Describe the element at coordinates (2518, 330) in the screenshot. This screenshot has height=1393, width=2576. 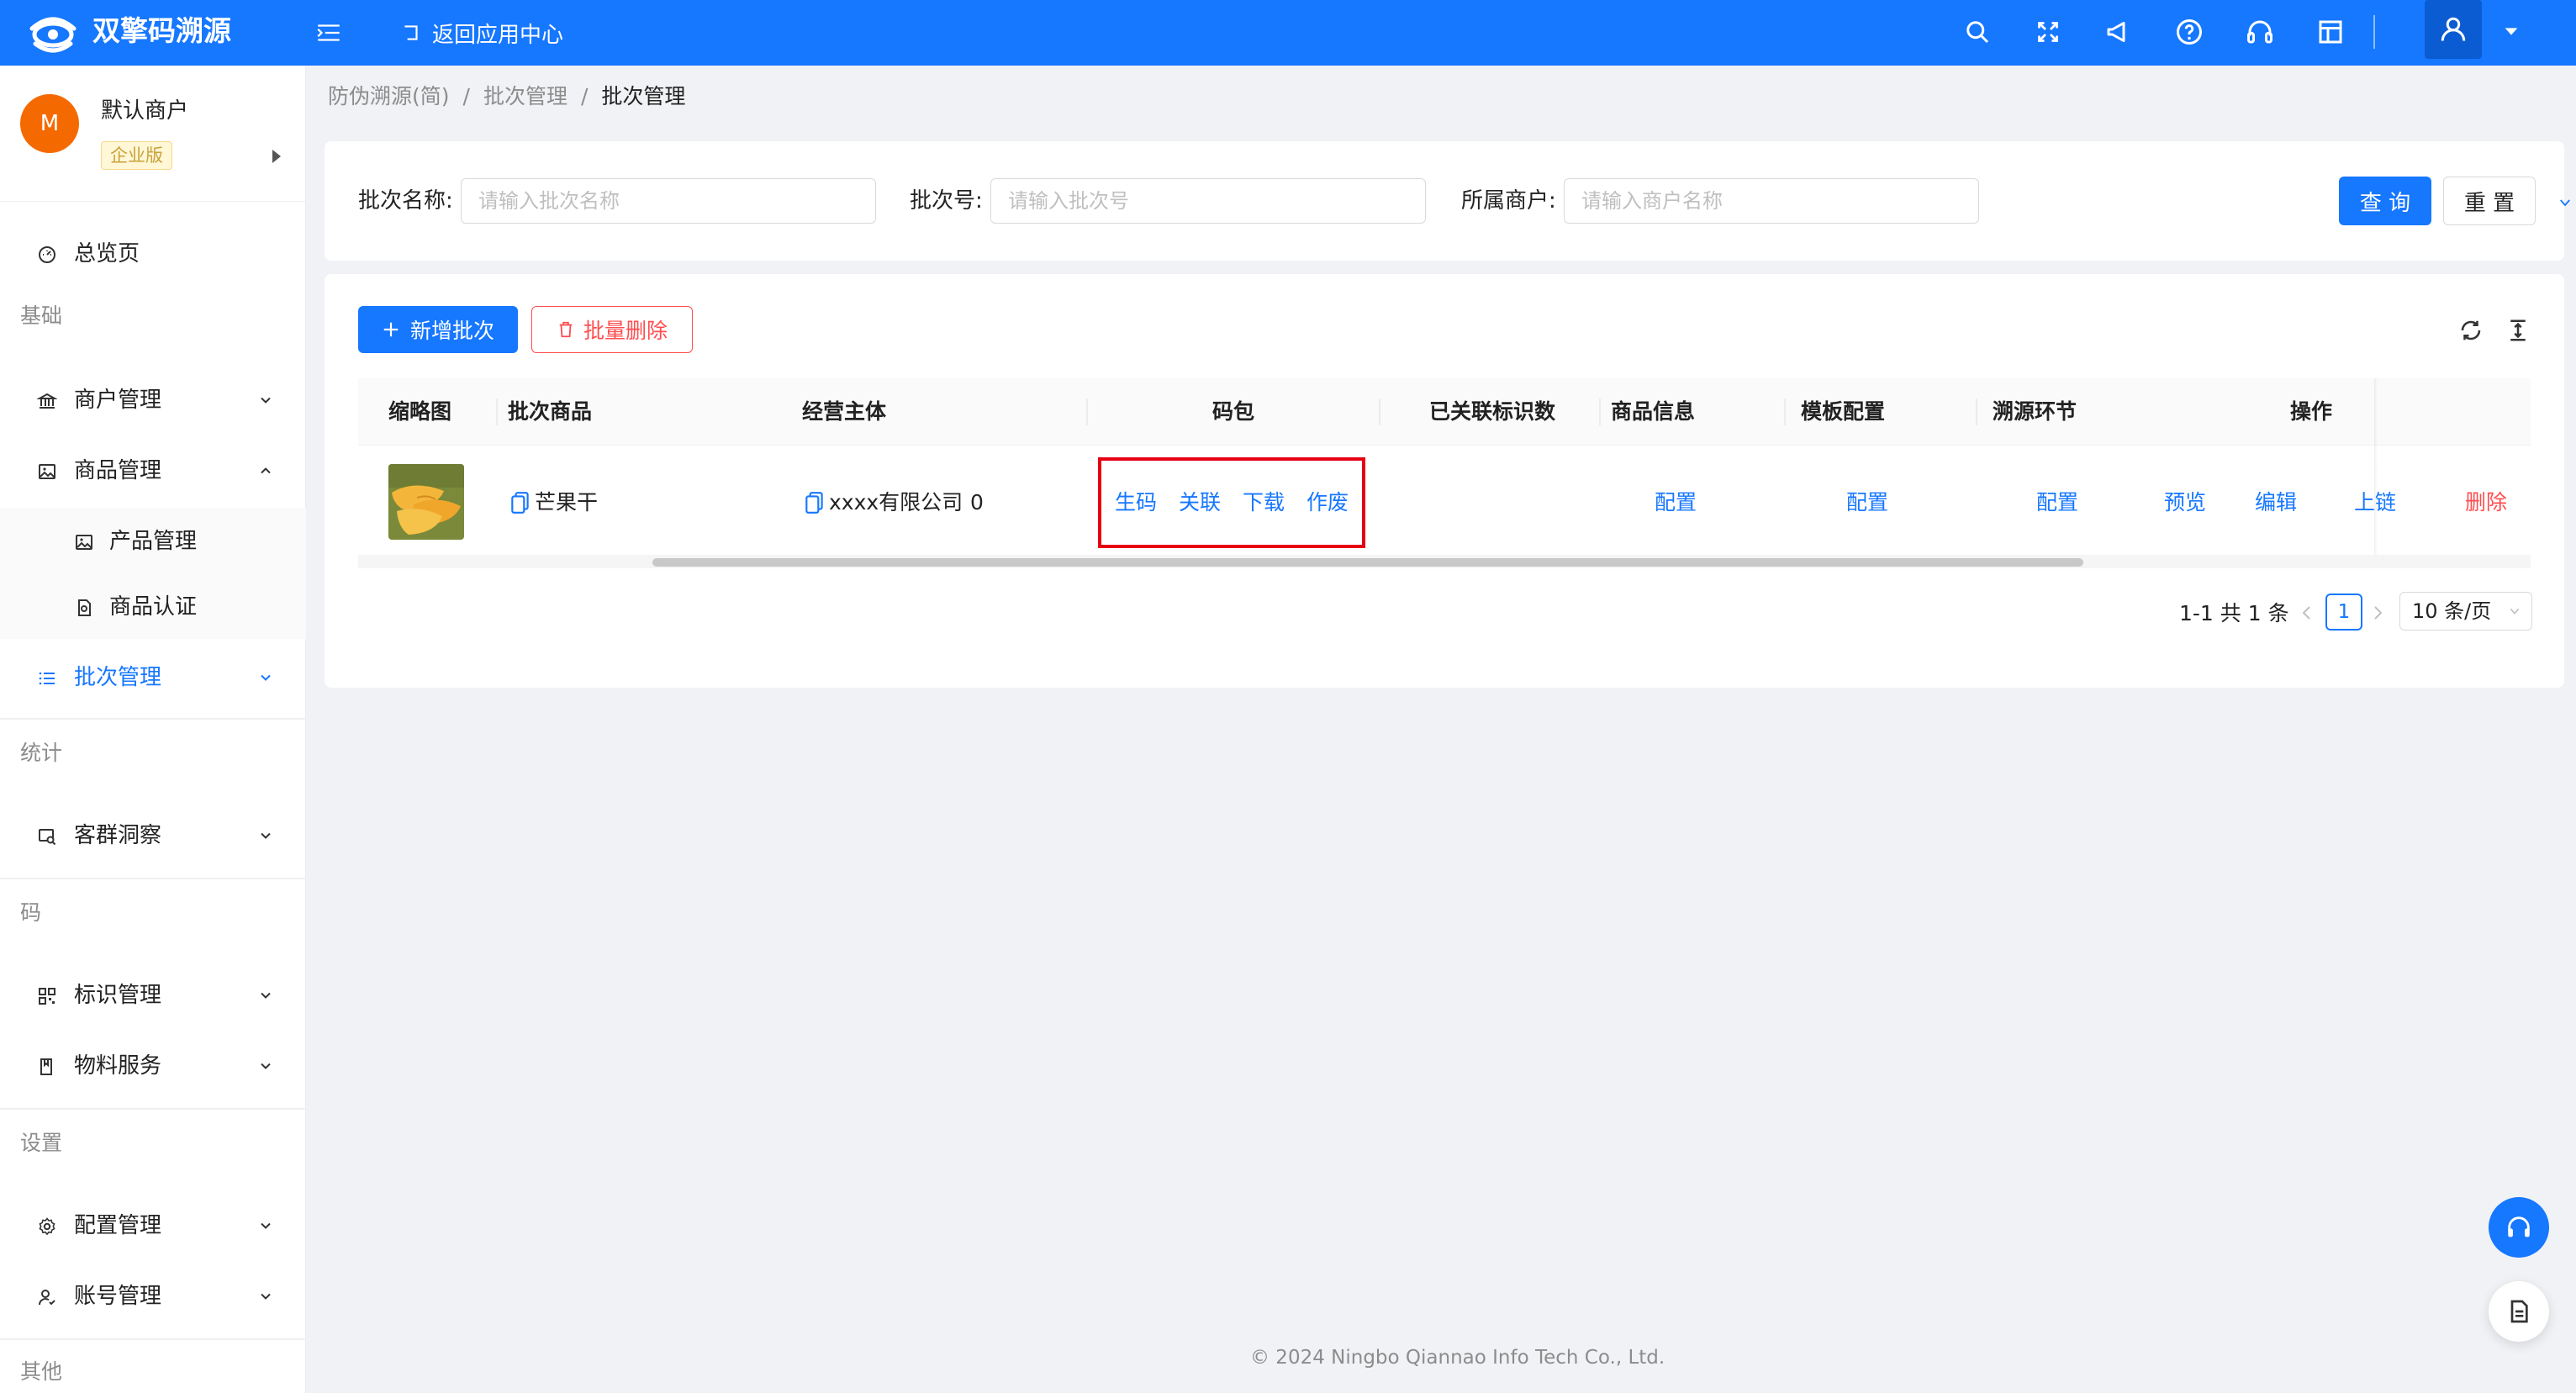
I see `column-height-icon` at that location.